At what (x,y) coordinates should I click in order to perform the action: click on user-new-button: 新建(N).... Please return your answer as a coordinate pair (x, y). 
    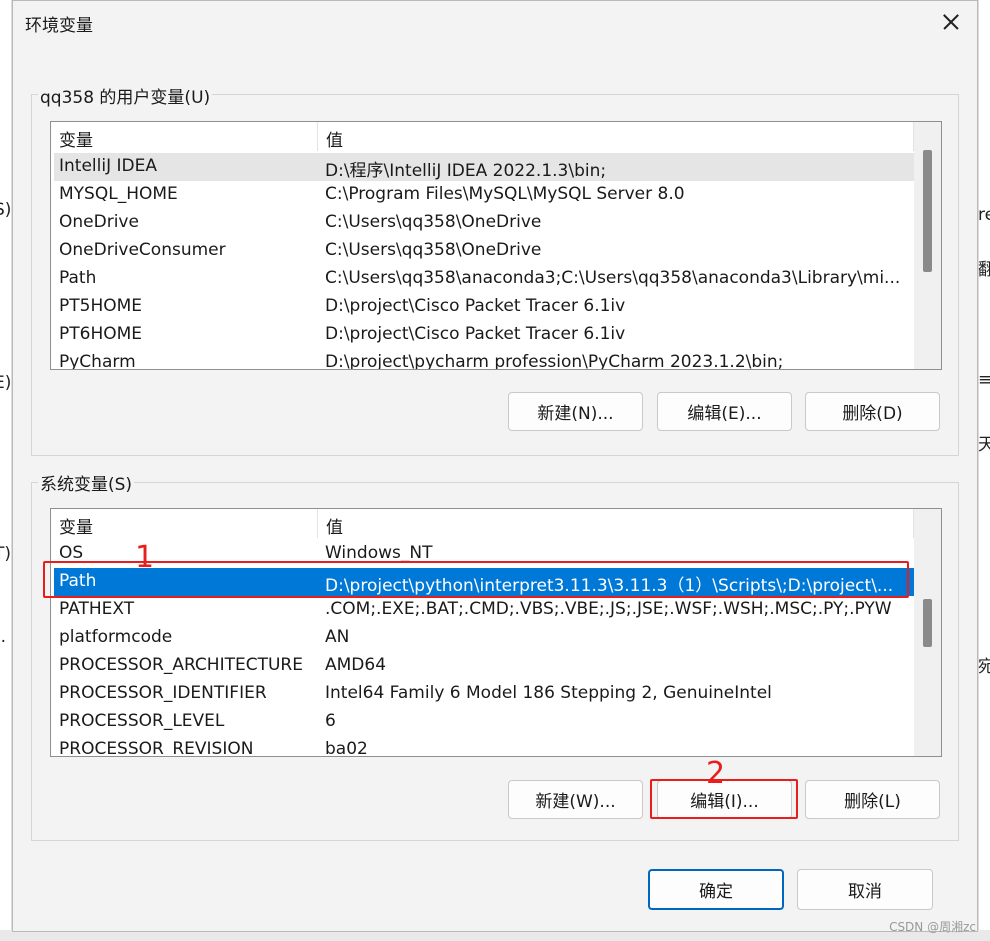
    Looking at the image, I should click on (575, 411).